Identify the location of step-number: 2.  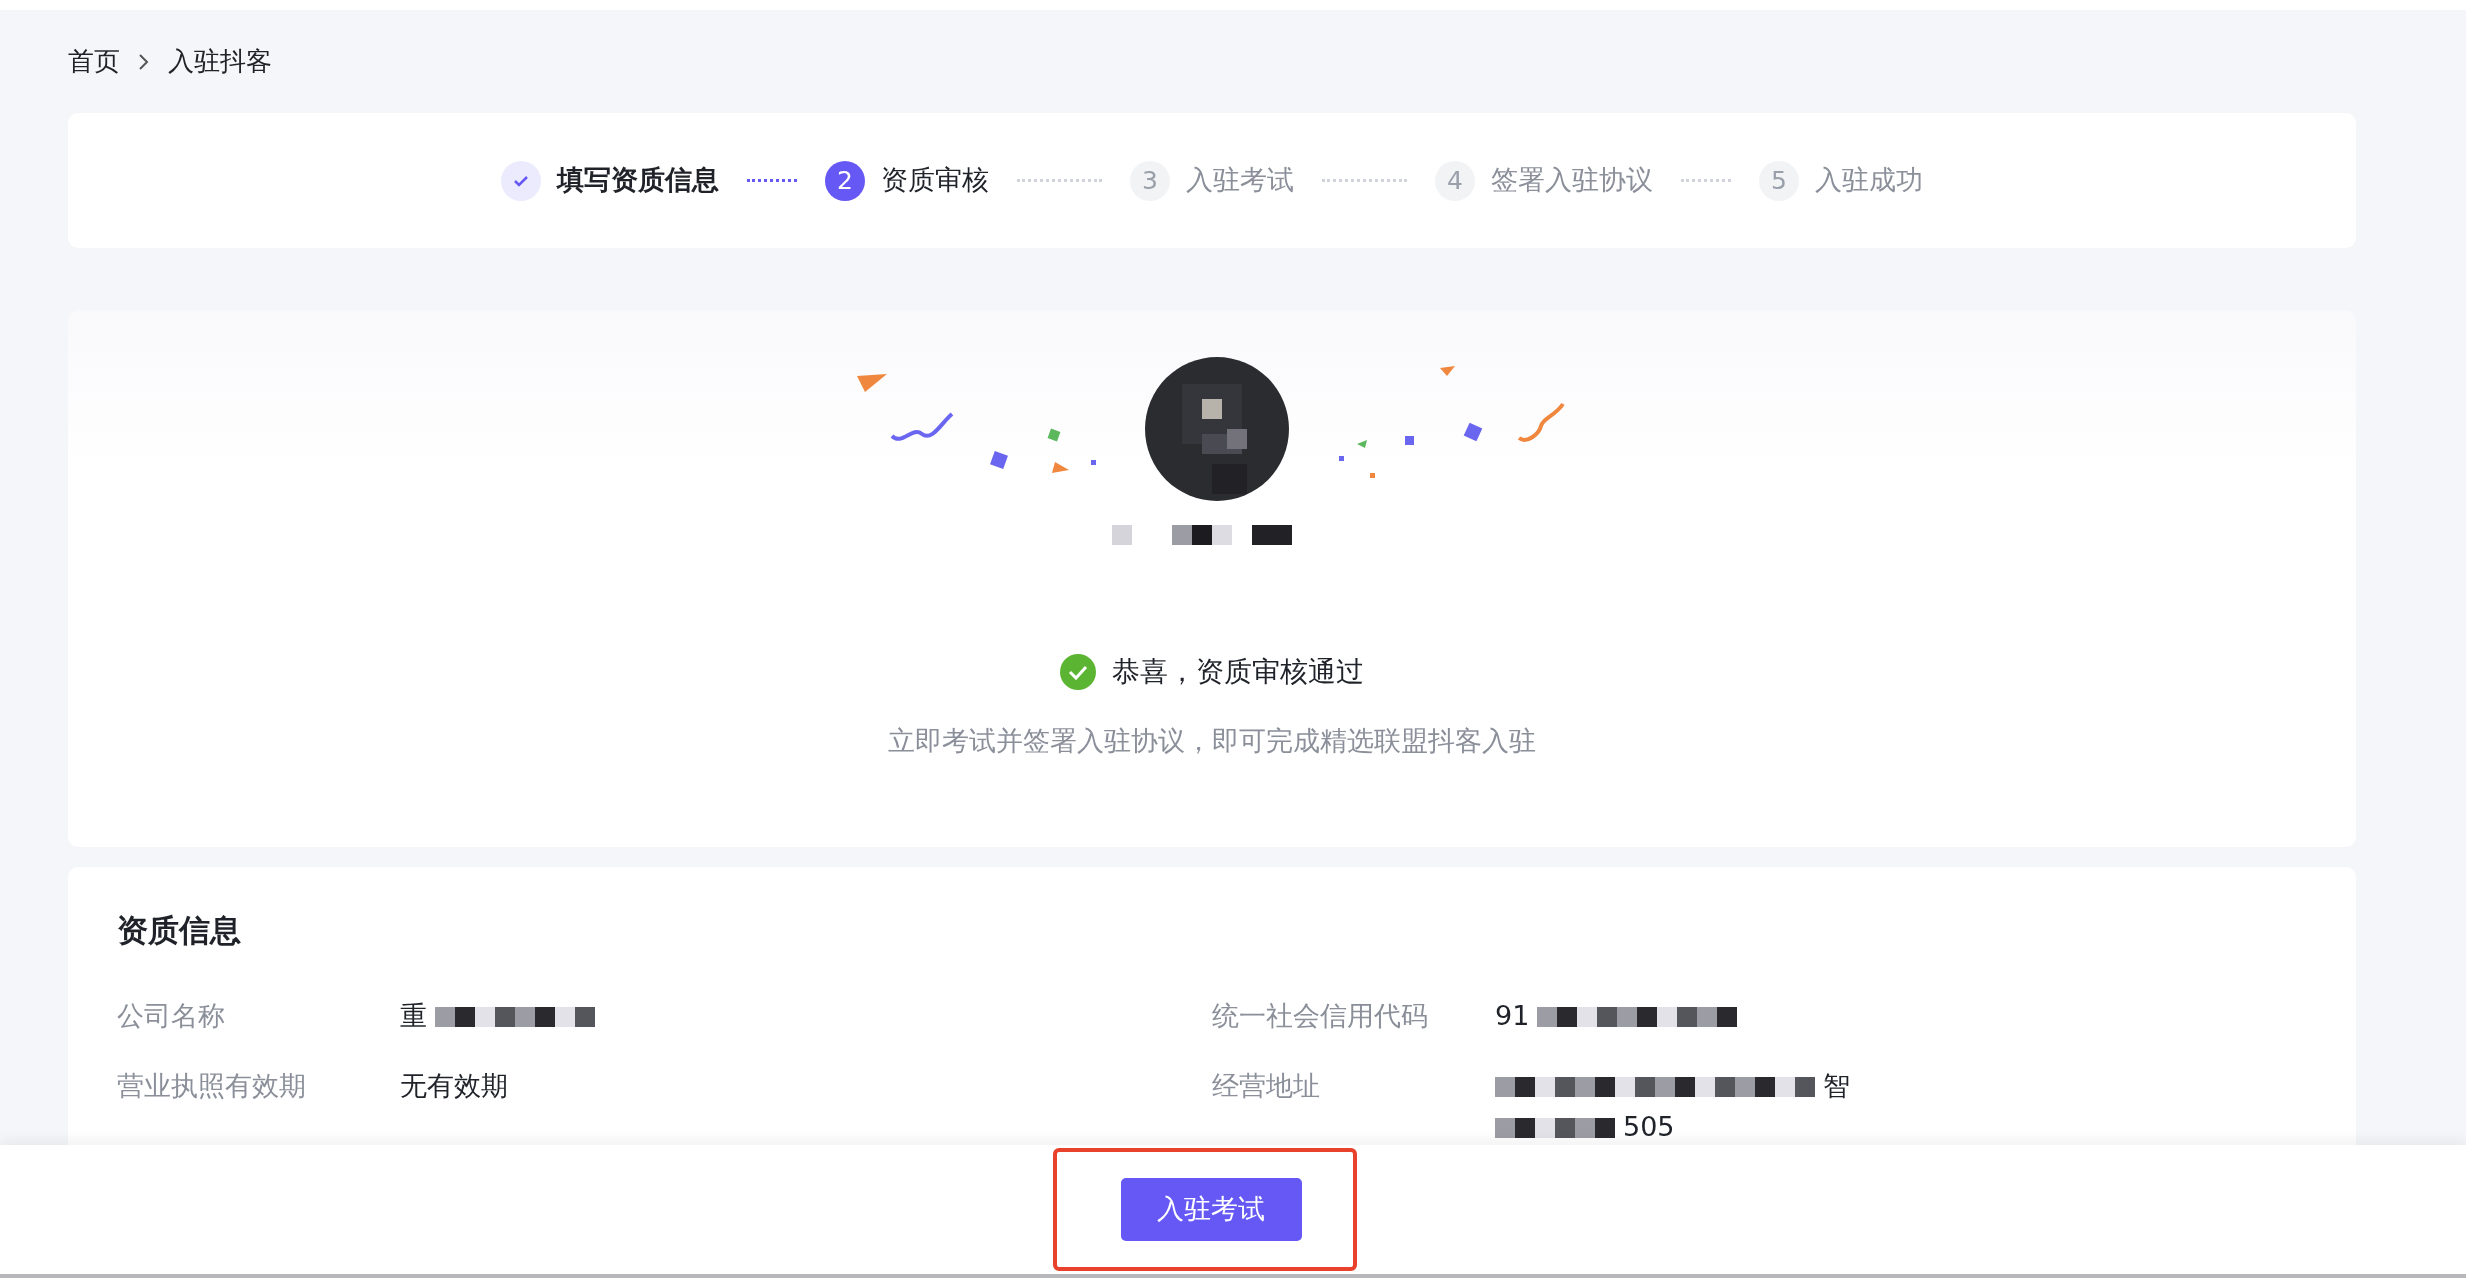
(845, 180).